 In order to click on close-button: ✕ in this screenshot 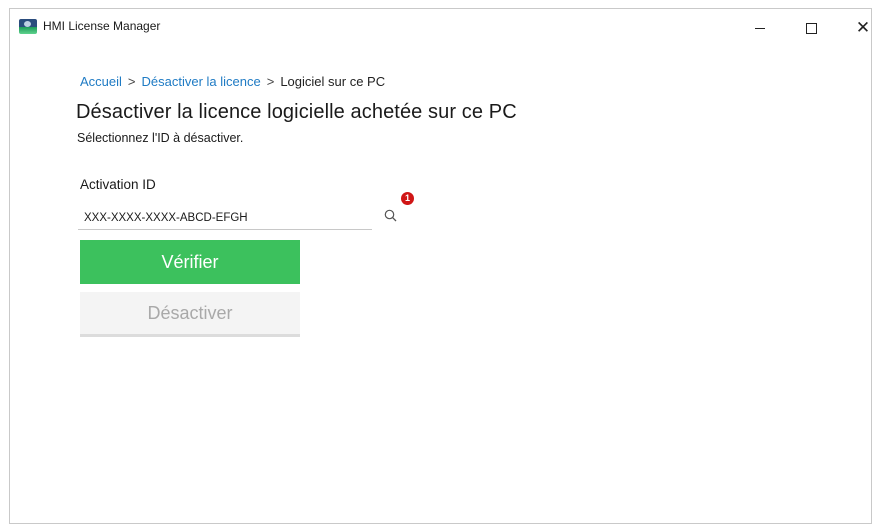, I will do `click(860, 28)`.